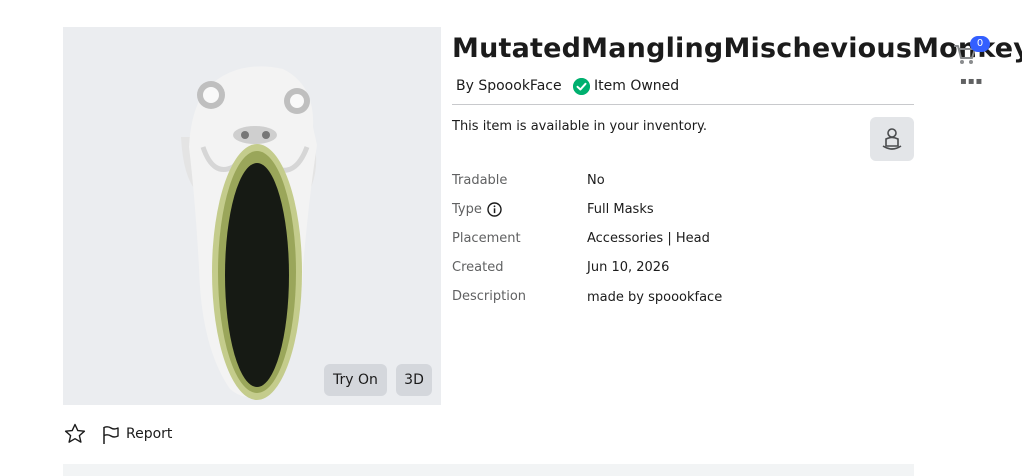 This screenshot has height=476, width=1022. Describe the element at coordinates (480, 180) in the screenshot. I see `tradable-label: Tradable` at that location.